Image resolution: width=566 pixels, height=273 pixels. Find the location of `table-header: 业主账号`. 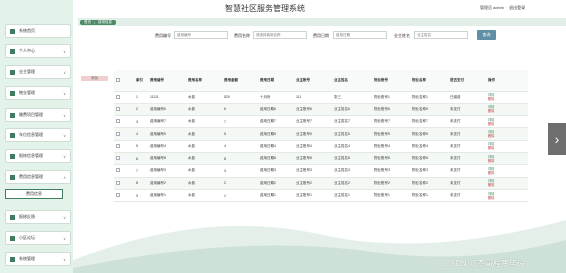

table-header: 业主账号 is located at coordinates (313, 81).